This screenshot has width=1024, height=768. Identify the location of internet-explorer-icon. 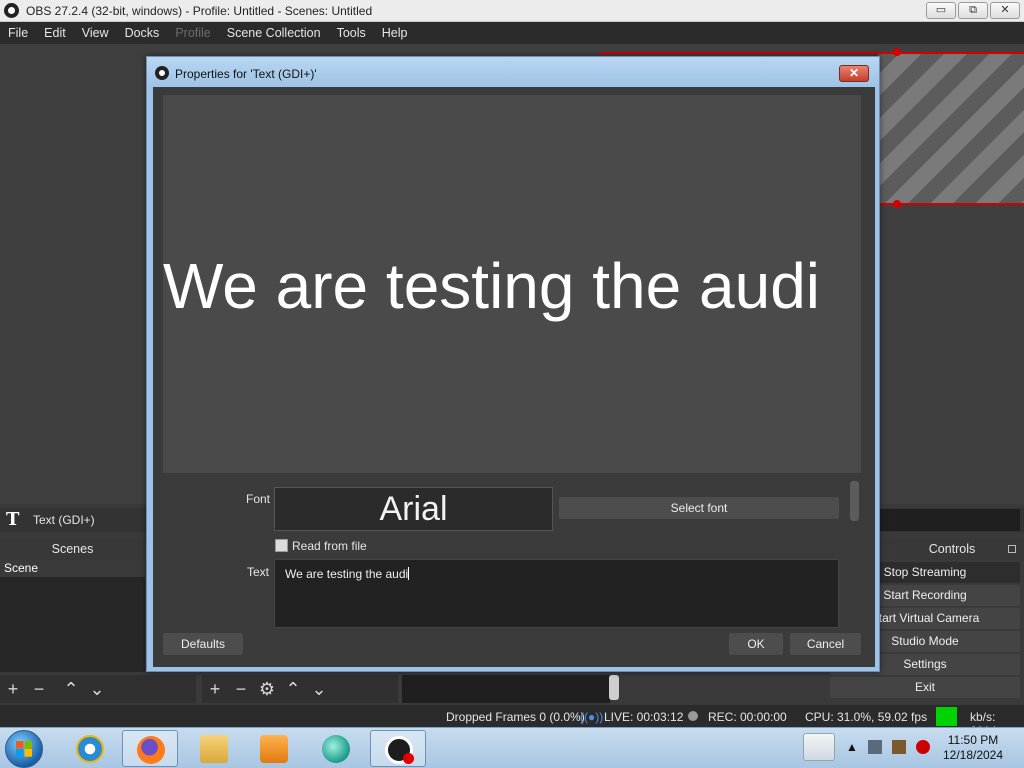
(90, 749).